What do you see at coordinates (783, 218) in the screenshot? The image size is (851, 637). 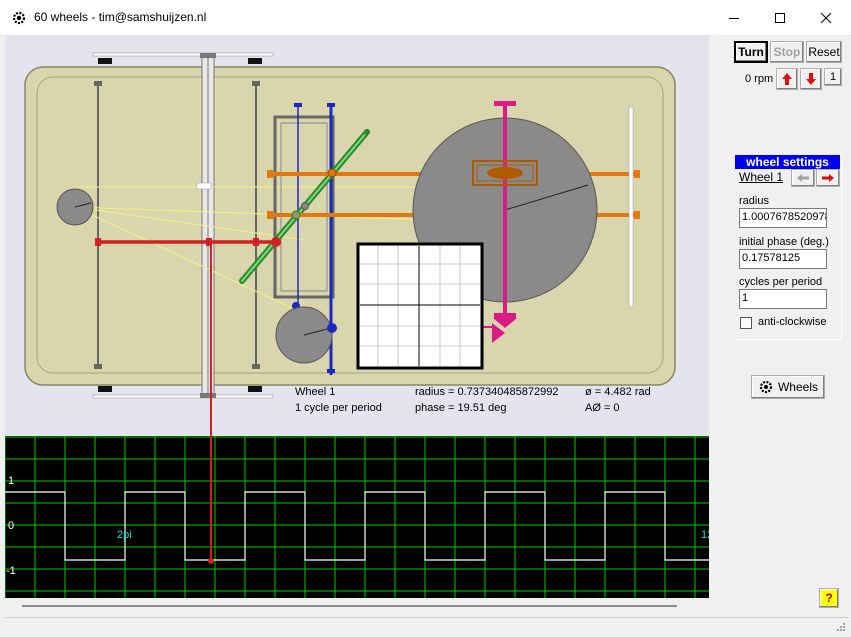 I see `radius-input: 1.0007678520978` at bounding box center [783, 218].